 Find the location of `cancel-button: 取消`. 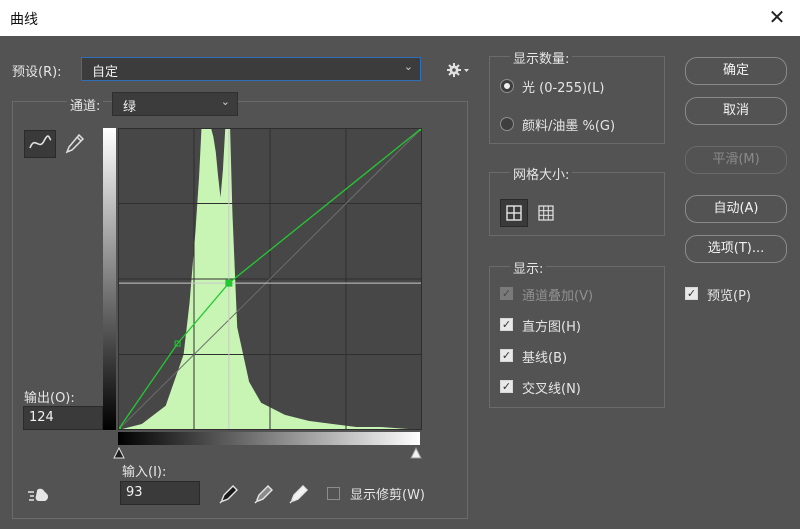

cancel-button: 取消 is located at coordinates (736, 111).